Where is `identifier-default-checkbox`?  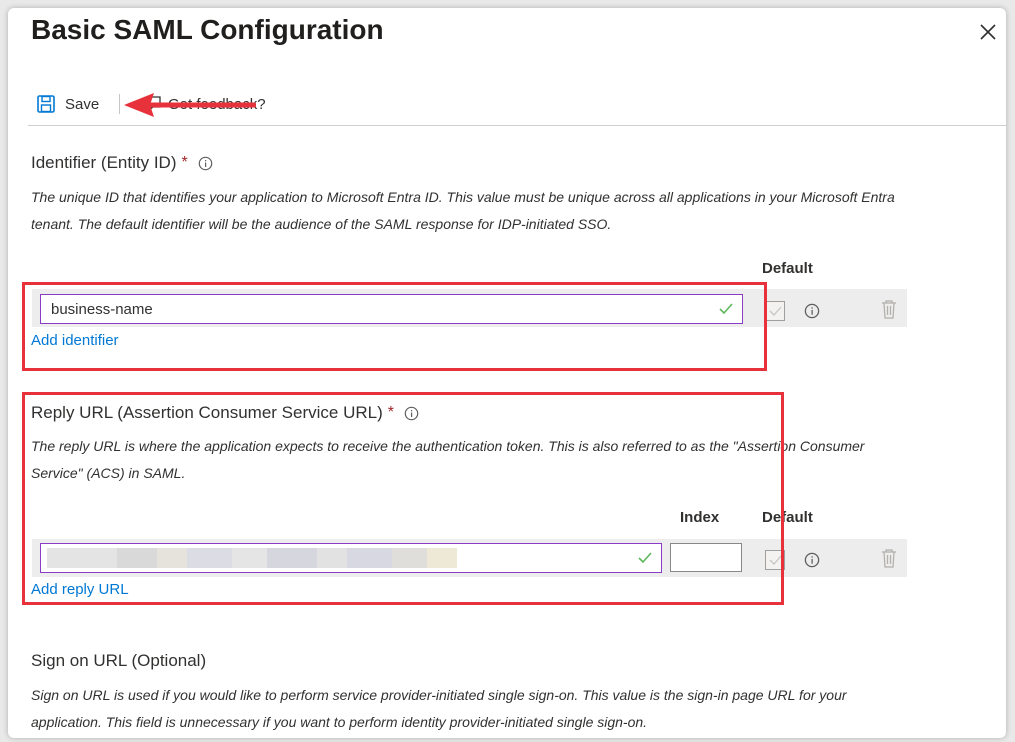
identifier-default-checkbox is located at coordinates (775, 311).